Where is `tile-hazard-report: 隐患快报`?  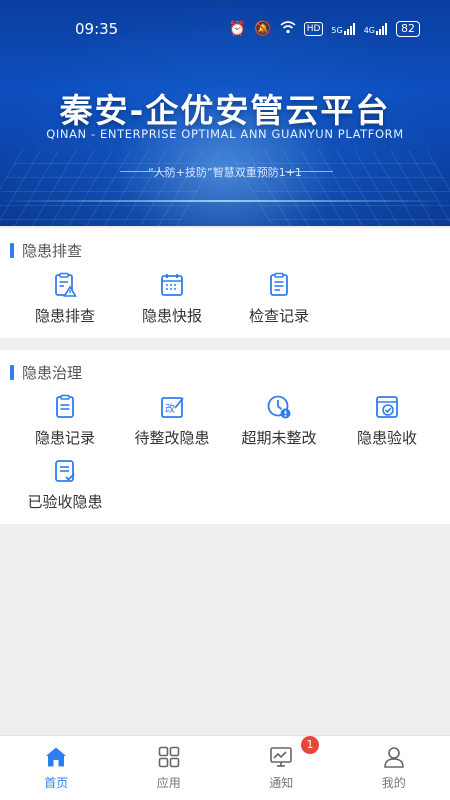 tile-hazard-report: 隐患快报 is located at coordinates (172, 299).